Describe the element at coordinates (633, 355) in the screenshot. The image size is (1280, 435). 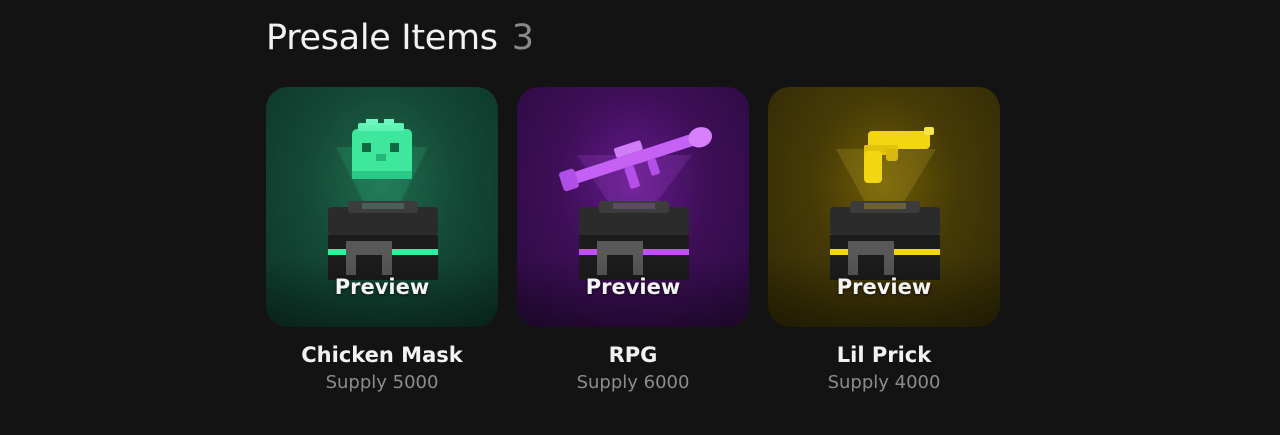
I see `item-name: RPG` at that location.